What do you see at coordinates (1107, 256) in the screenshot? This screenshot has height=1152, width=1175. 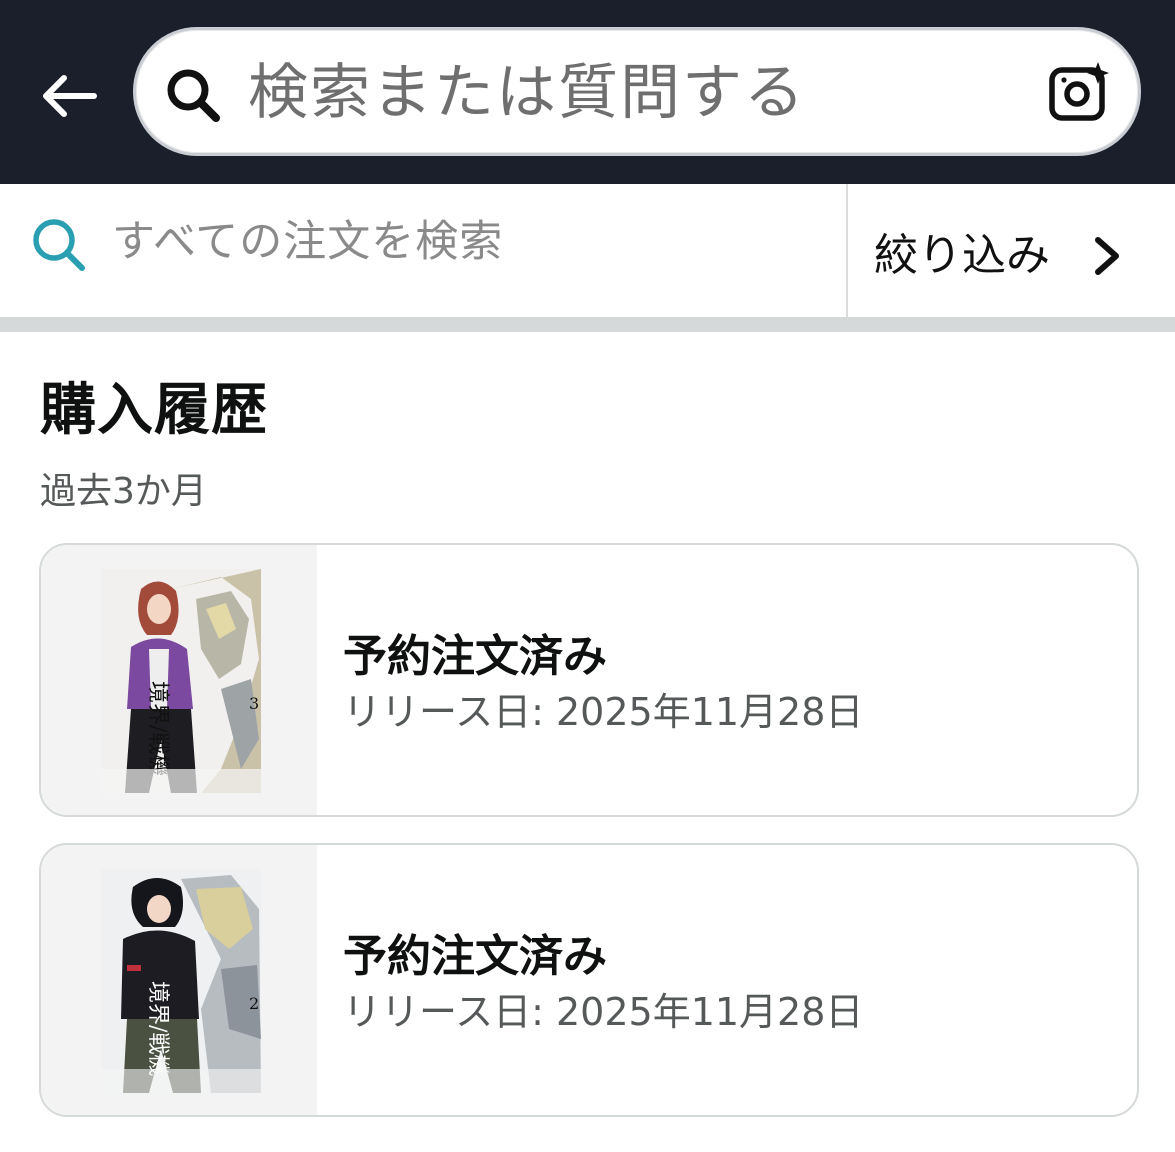 I see `chevron-right-icon` at bounding box center [1107, 256].